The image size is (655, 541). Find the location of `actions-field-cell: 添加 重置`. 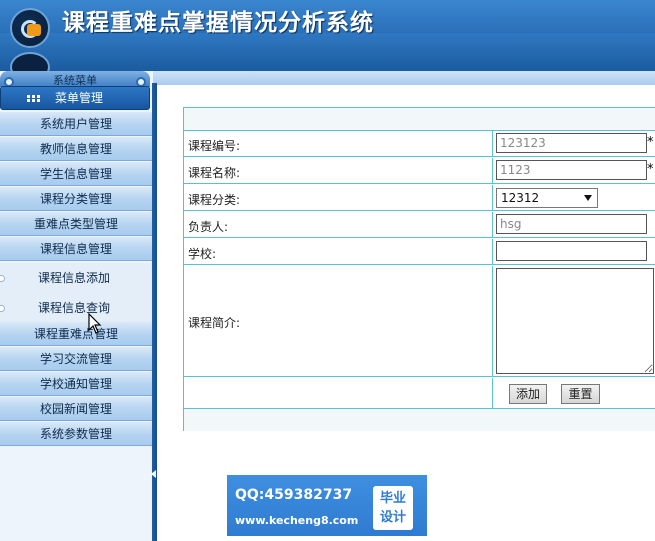

actions-field-cell: 添加 重置 is located at coordinates (574, 393).